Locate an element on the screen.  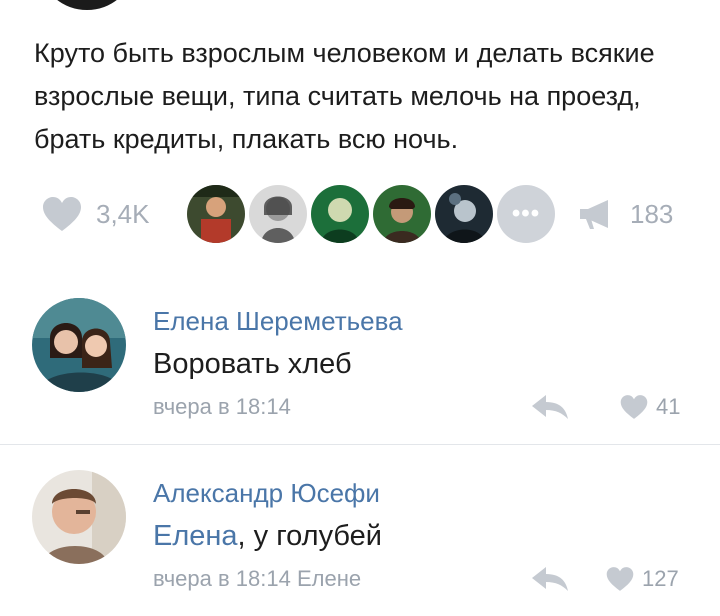
comment-body: Воровать хлеб is located at coordinates (252, 364).